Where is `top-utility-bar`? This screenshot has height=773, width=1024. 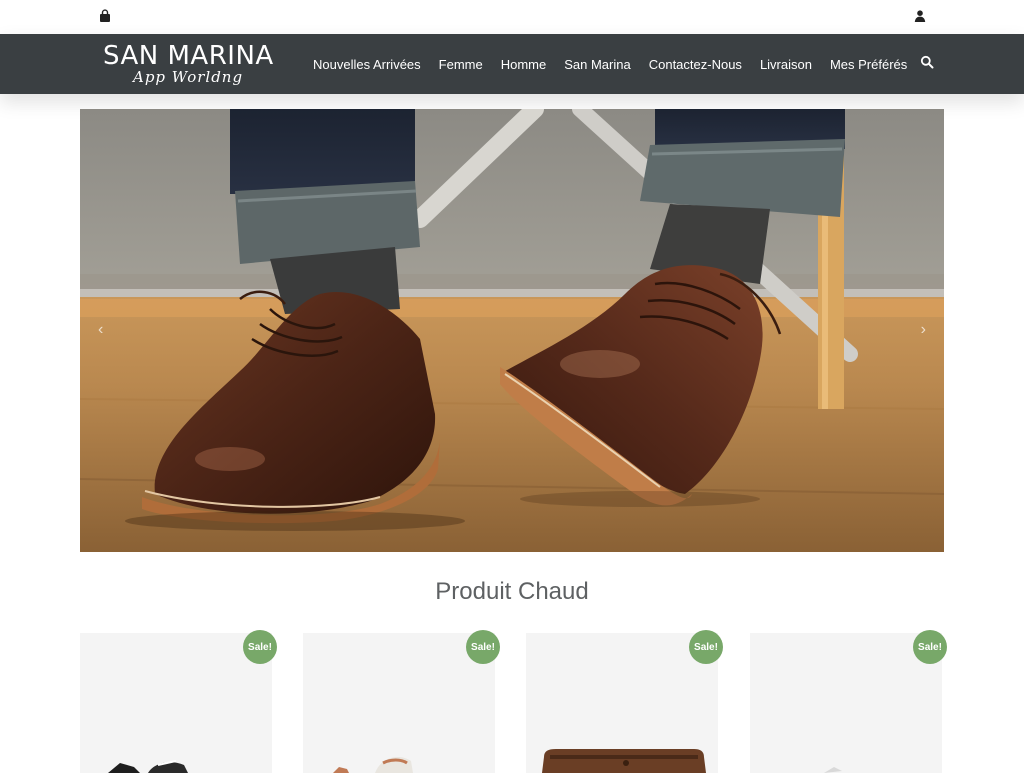
top-utility-bar is located at coordinates (512, 17).